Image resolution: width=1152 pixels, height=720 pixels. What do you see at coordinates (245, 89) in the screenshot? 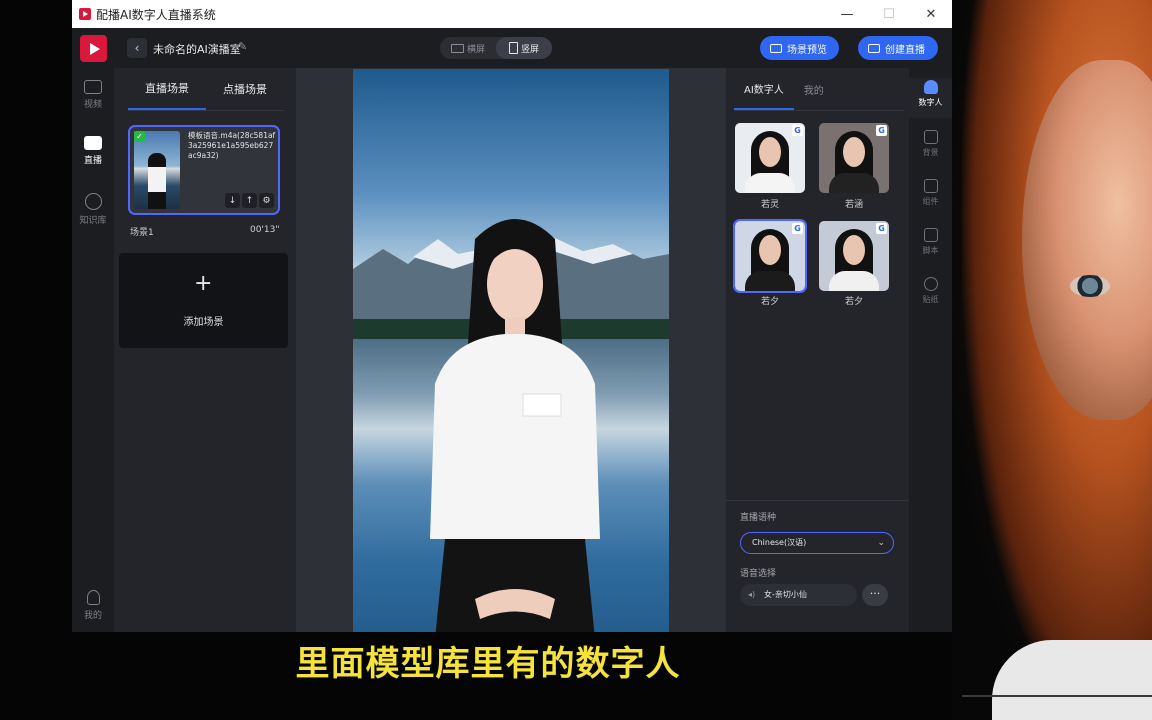
I see `tab-vod-scenes: 点播场景` at bounding box center [245, 89].